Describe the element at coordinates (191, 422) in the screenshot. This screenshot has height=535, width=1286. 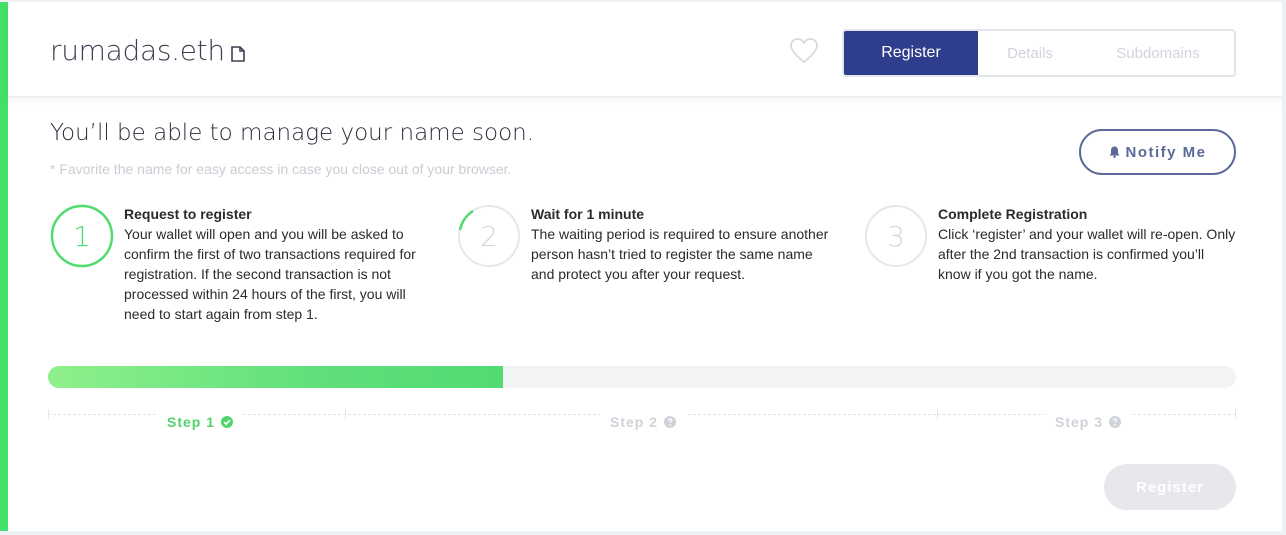
I see `step-1-label-text: Step 1` at that location.